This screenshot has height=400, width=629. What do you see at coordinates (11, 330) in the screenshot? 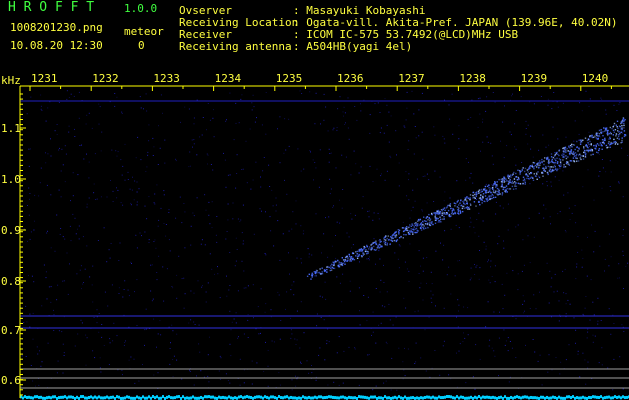
I see `y-tick-label: 0.7` at bounding box center [11, 330].